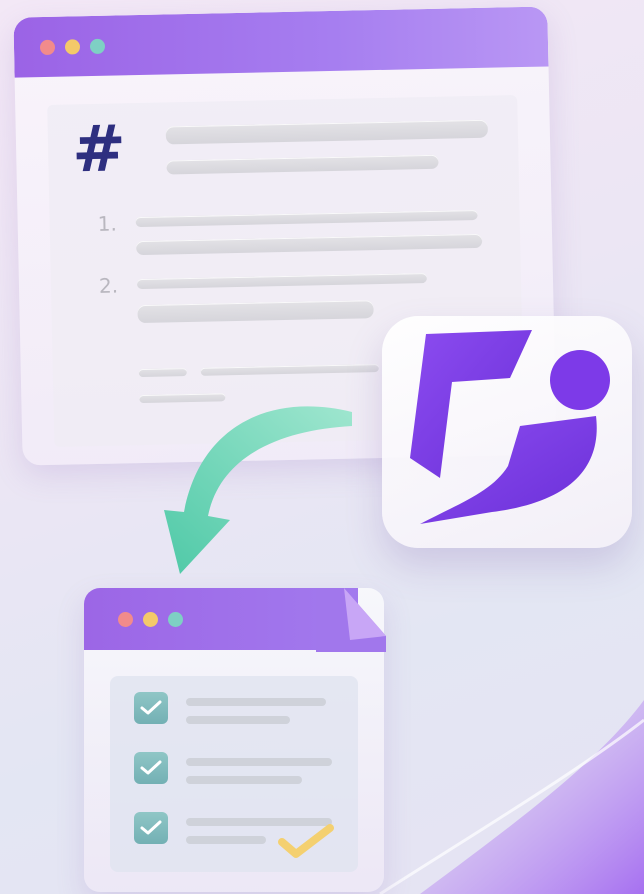  What do you see at coordinates (108, 285) in the screenshot?
I see `list-number-2: 2.` at bounding box center [108, 285].